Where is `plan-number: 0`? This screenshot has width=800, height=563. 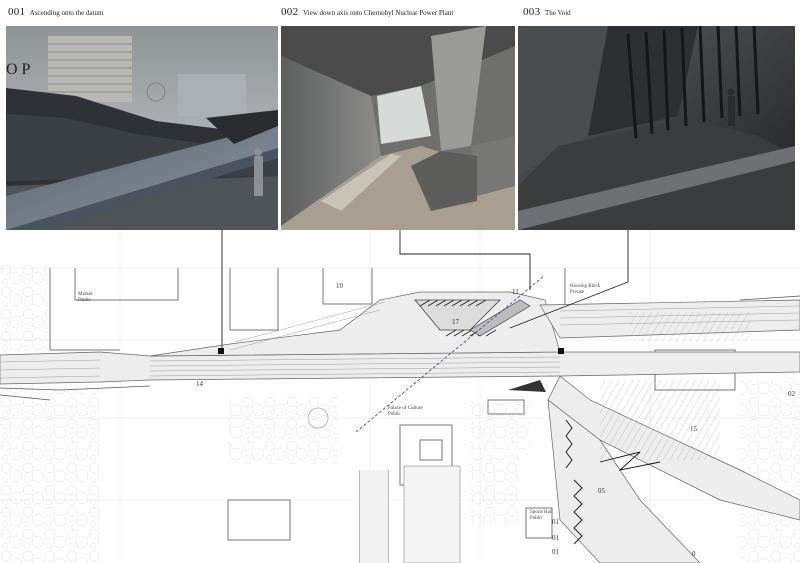
plan-number: 0 is located at coordinates (694, 554).